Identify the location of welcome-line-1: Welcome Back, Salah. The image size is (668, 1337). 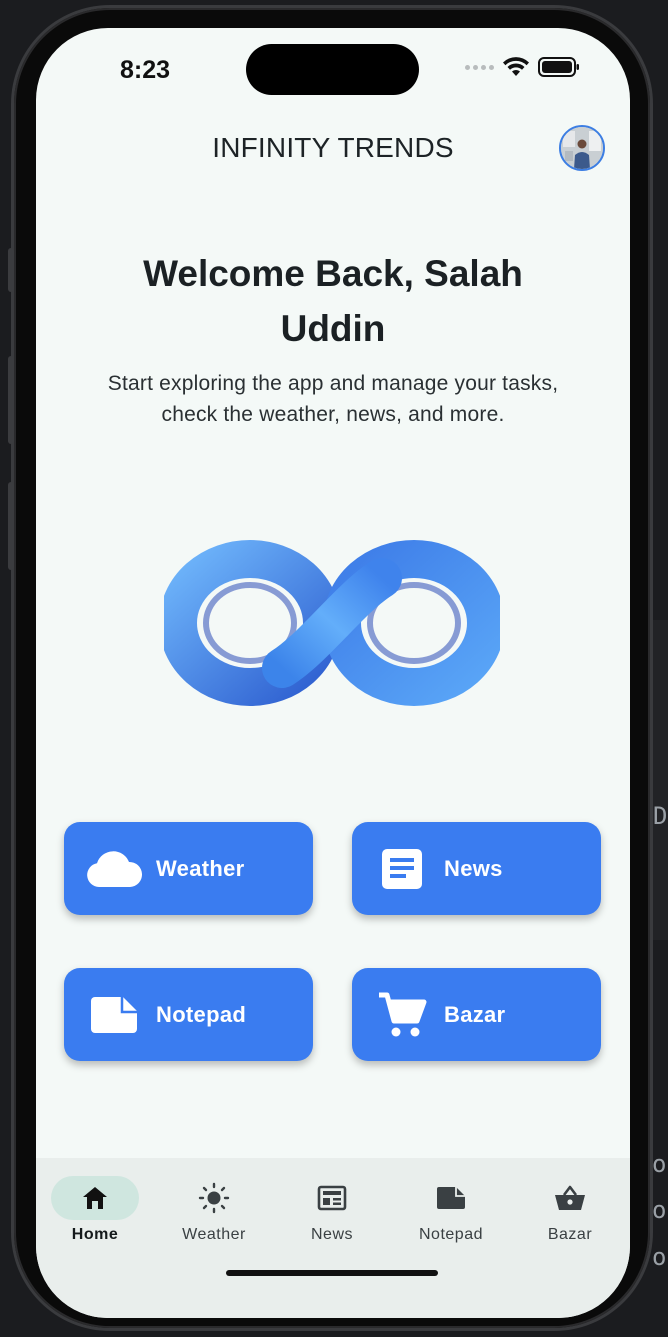
(333, 273).